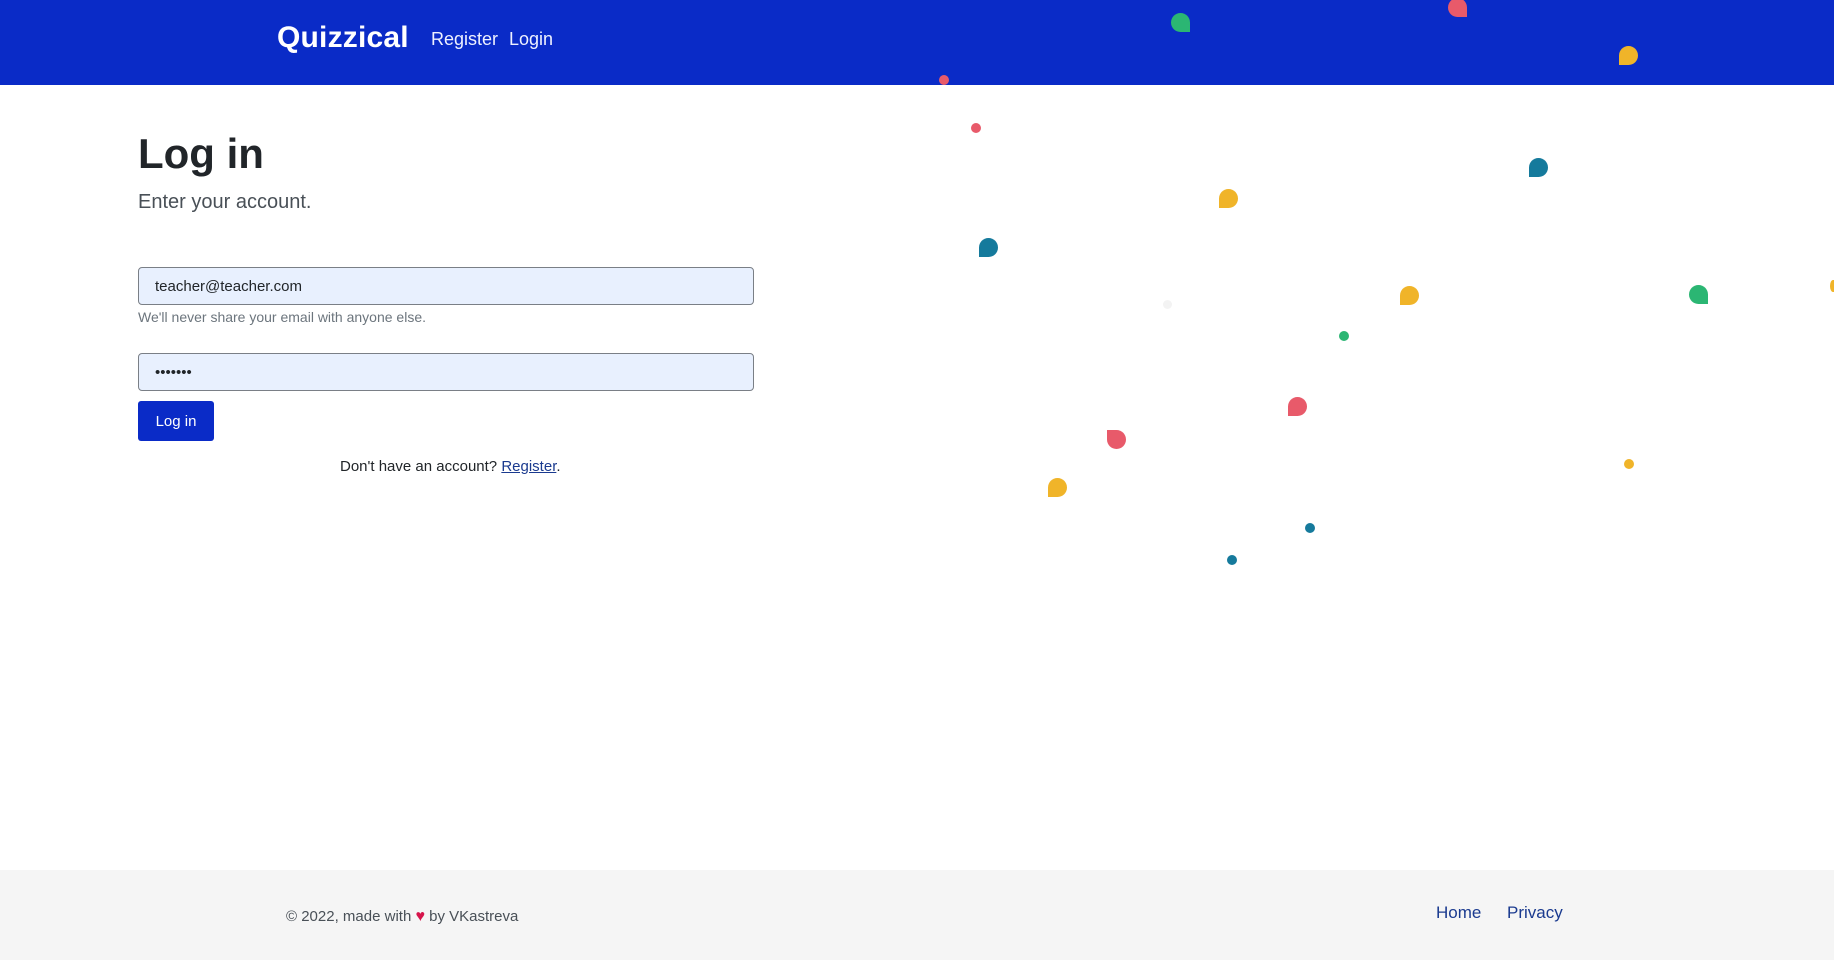 Image resolution: width=1834 pixels, height=960 pixels. What do you see at coordinates (1458, 913) in the screenshot?
I see `footer-home-link: Home` at bounding box center [1458, 913].